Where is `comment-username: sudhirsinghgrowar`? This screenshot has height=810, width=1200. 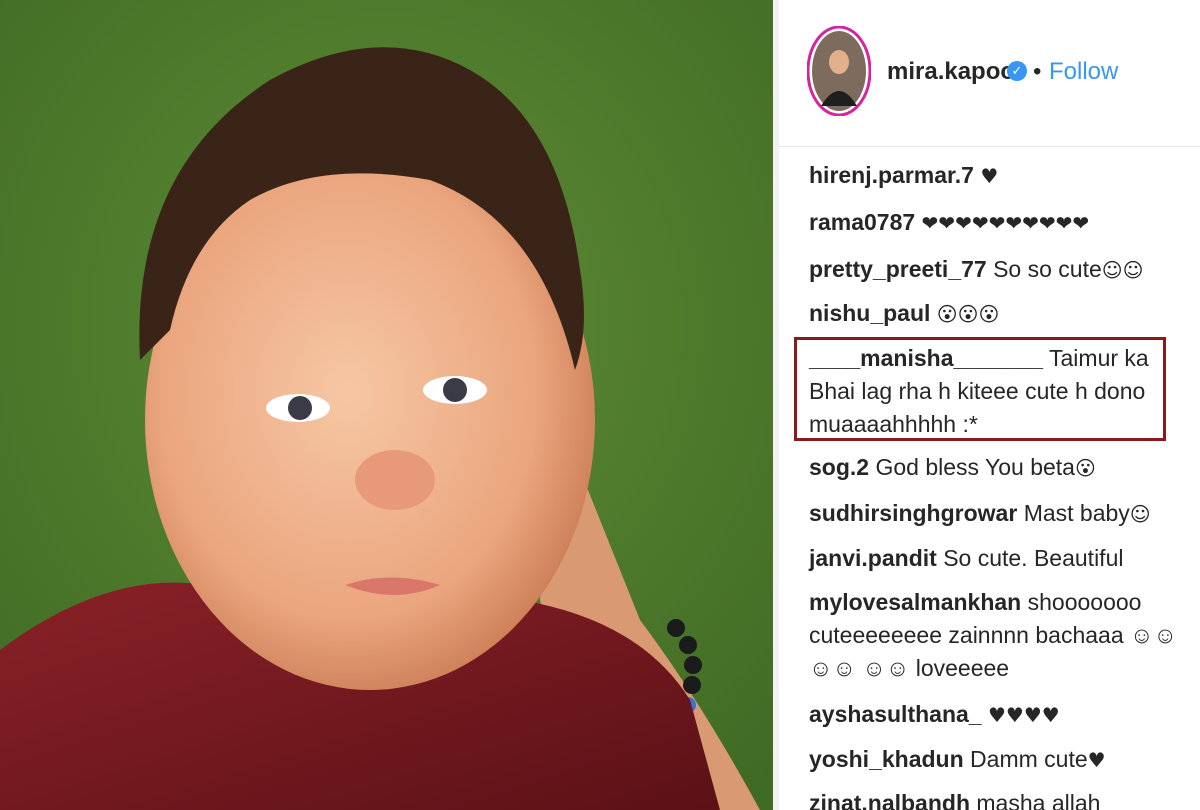 comment-username: sudhirsinghgrowar is located at coordinates (913, 513).